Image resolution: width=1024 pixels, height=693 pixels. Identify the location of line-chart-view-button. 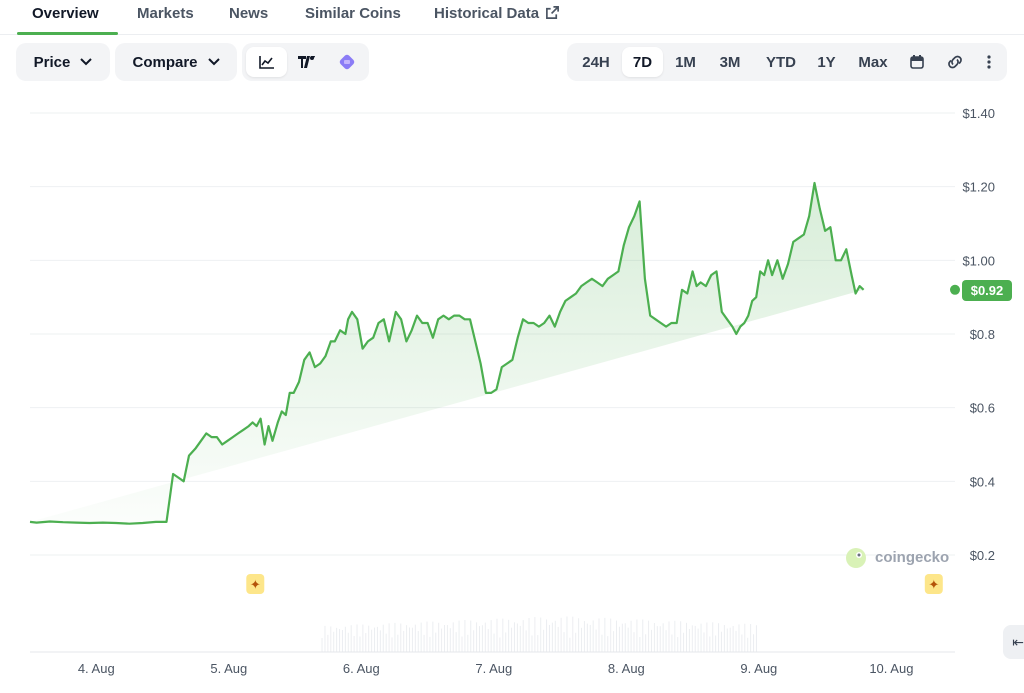
(266, 62).